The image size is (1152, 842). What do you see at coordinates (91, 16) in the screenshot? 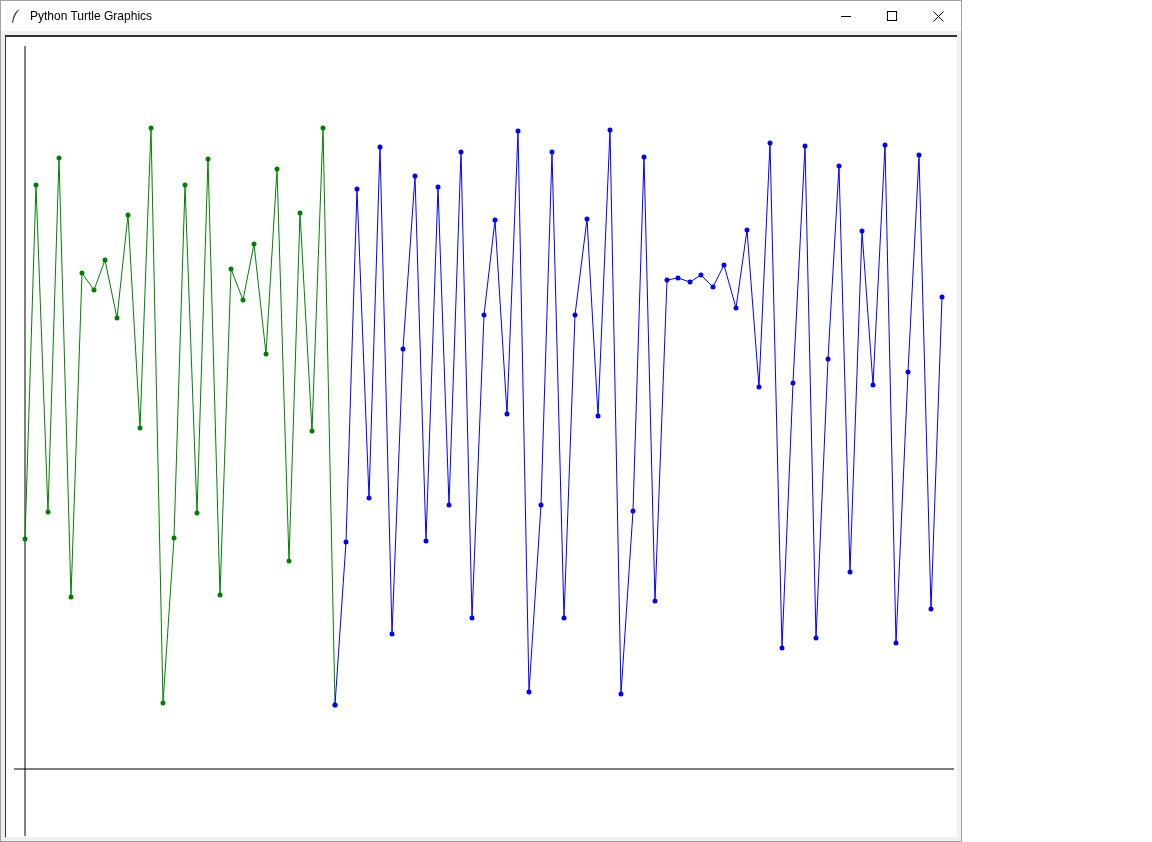
I see `window-title: Python Turtle Graphics` at bounding box center [91, 16].